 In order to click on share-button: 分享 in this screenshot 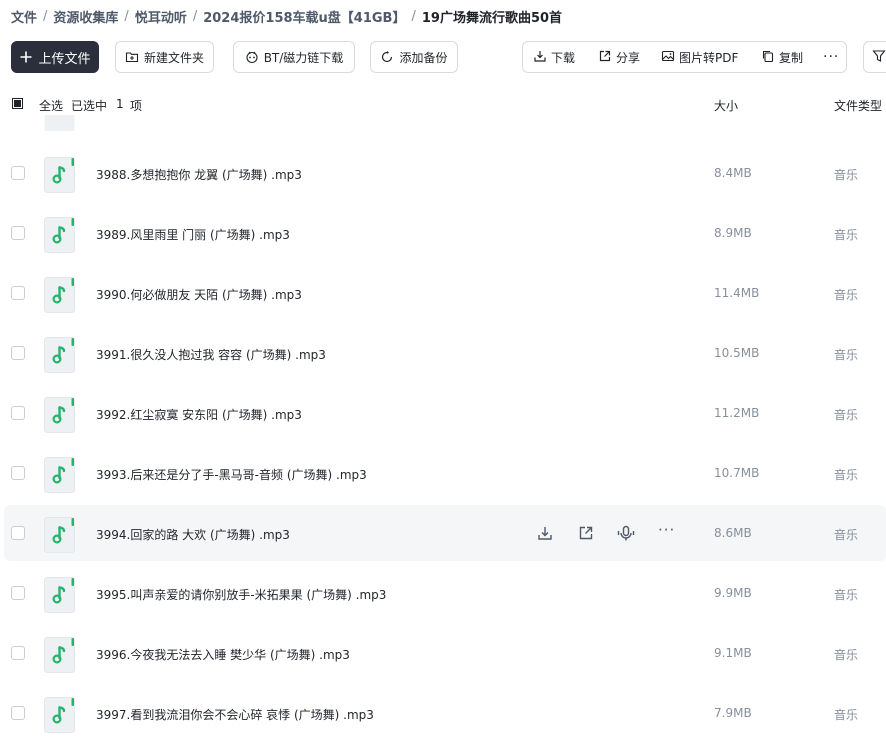, I will do `click(619, 57)`.